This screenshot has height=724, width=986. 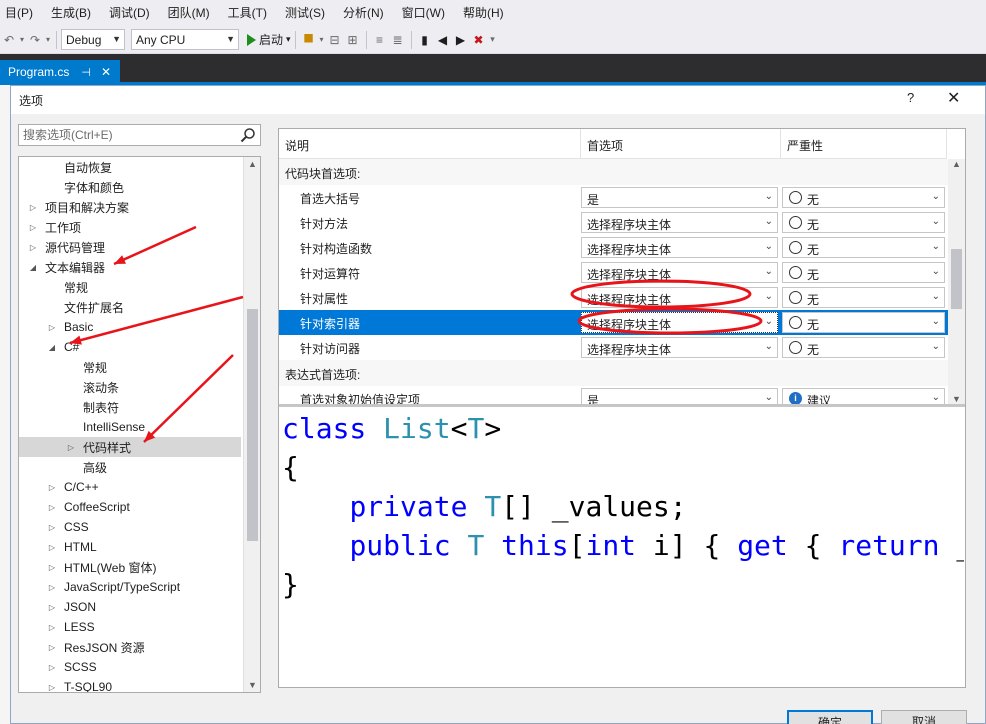 I want to click on tree-item: 自动恢复, so click(x=130, y=167).